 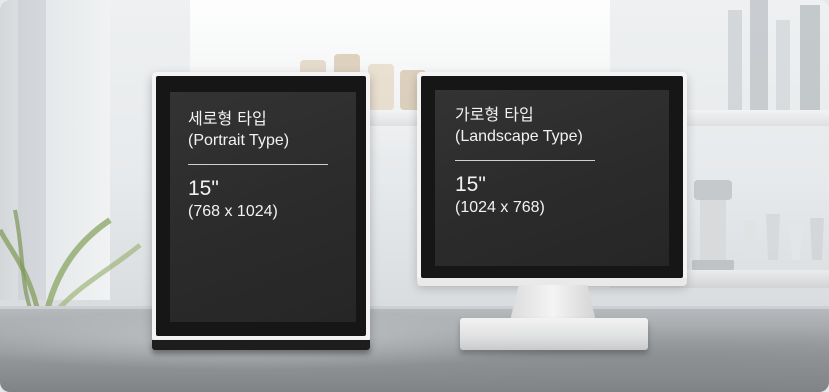 I want to click on countertop-edge, so click(x=414, y=307).